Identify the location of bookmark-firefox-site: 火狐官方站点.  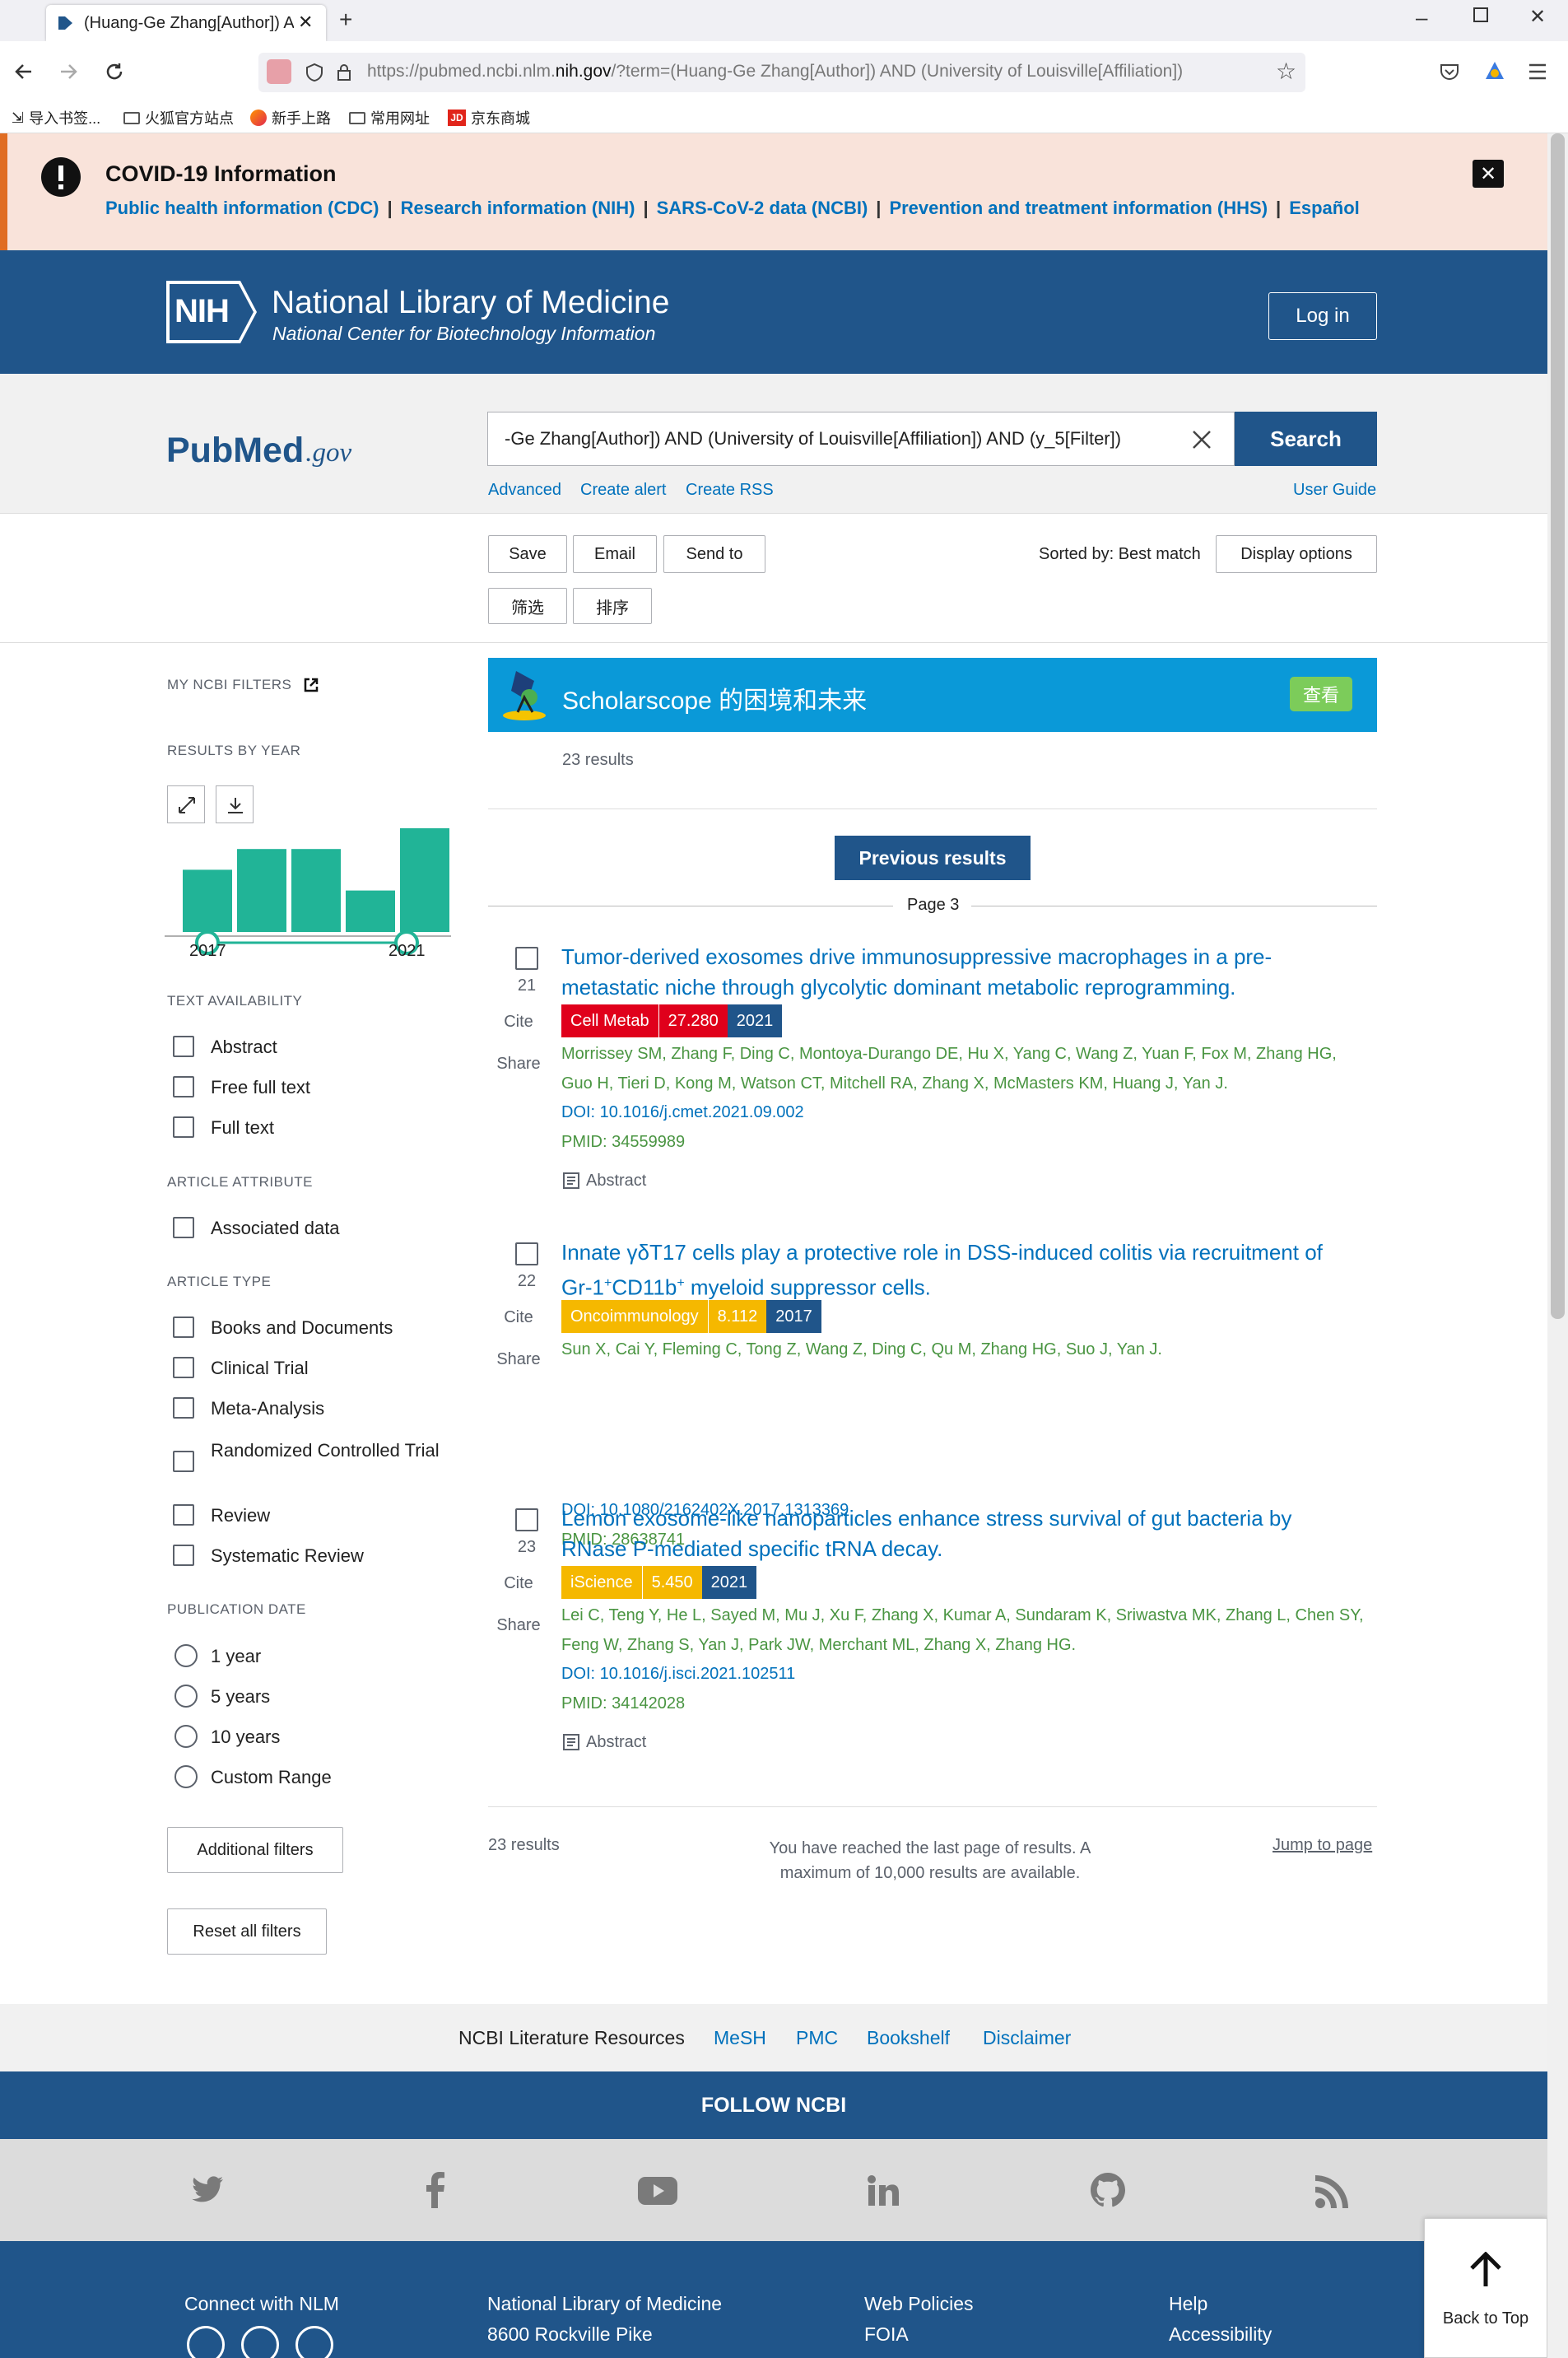
(178, 117).